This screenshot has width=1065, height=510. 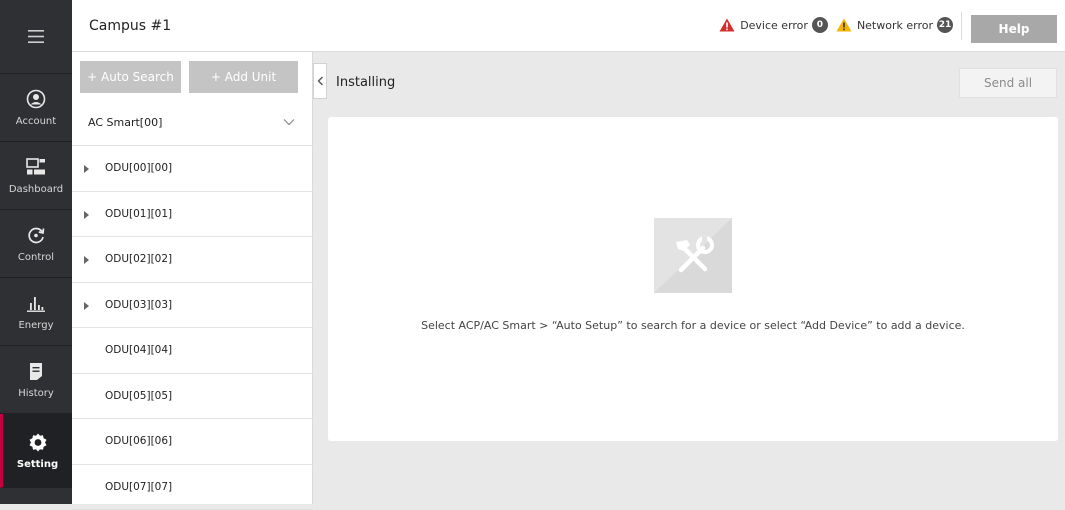 I want to click on tree-row-odu-04: ODU[04][04], so click(x=192, y=351).